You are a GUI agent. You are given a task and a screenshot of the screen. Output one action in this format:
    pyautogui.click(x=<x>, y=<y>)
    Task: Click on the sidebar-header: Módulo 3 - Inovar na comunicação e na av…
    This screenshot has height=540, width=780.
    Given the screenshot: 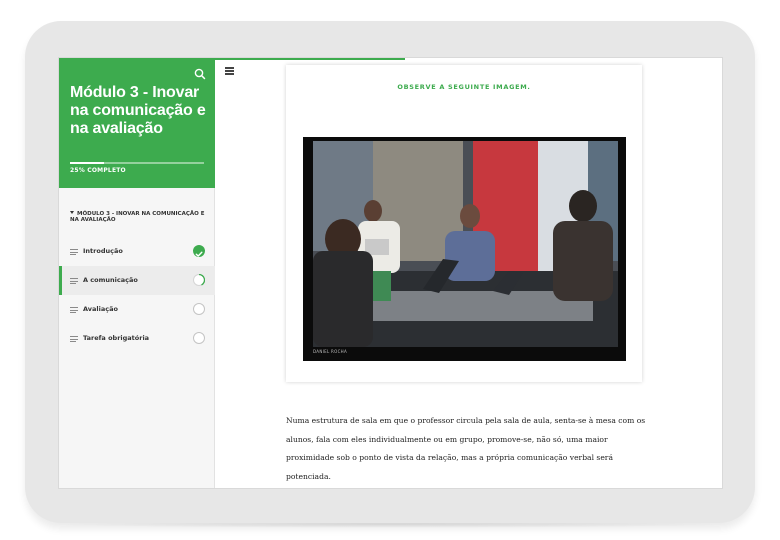 What is the action you would take?
    pyautogui.click(x=137, y=123)
    